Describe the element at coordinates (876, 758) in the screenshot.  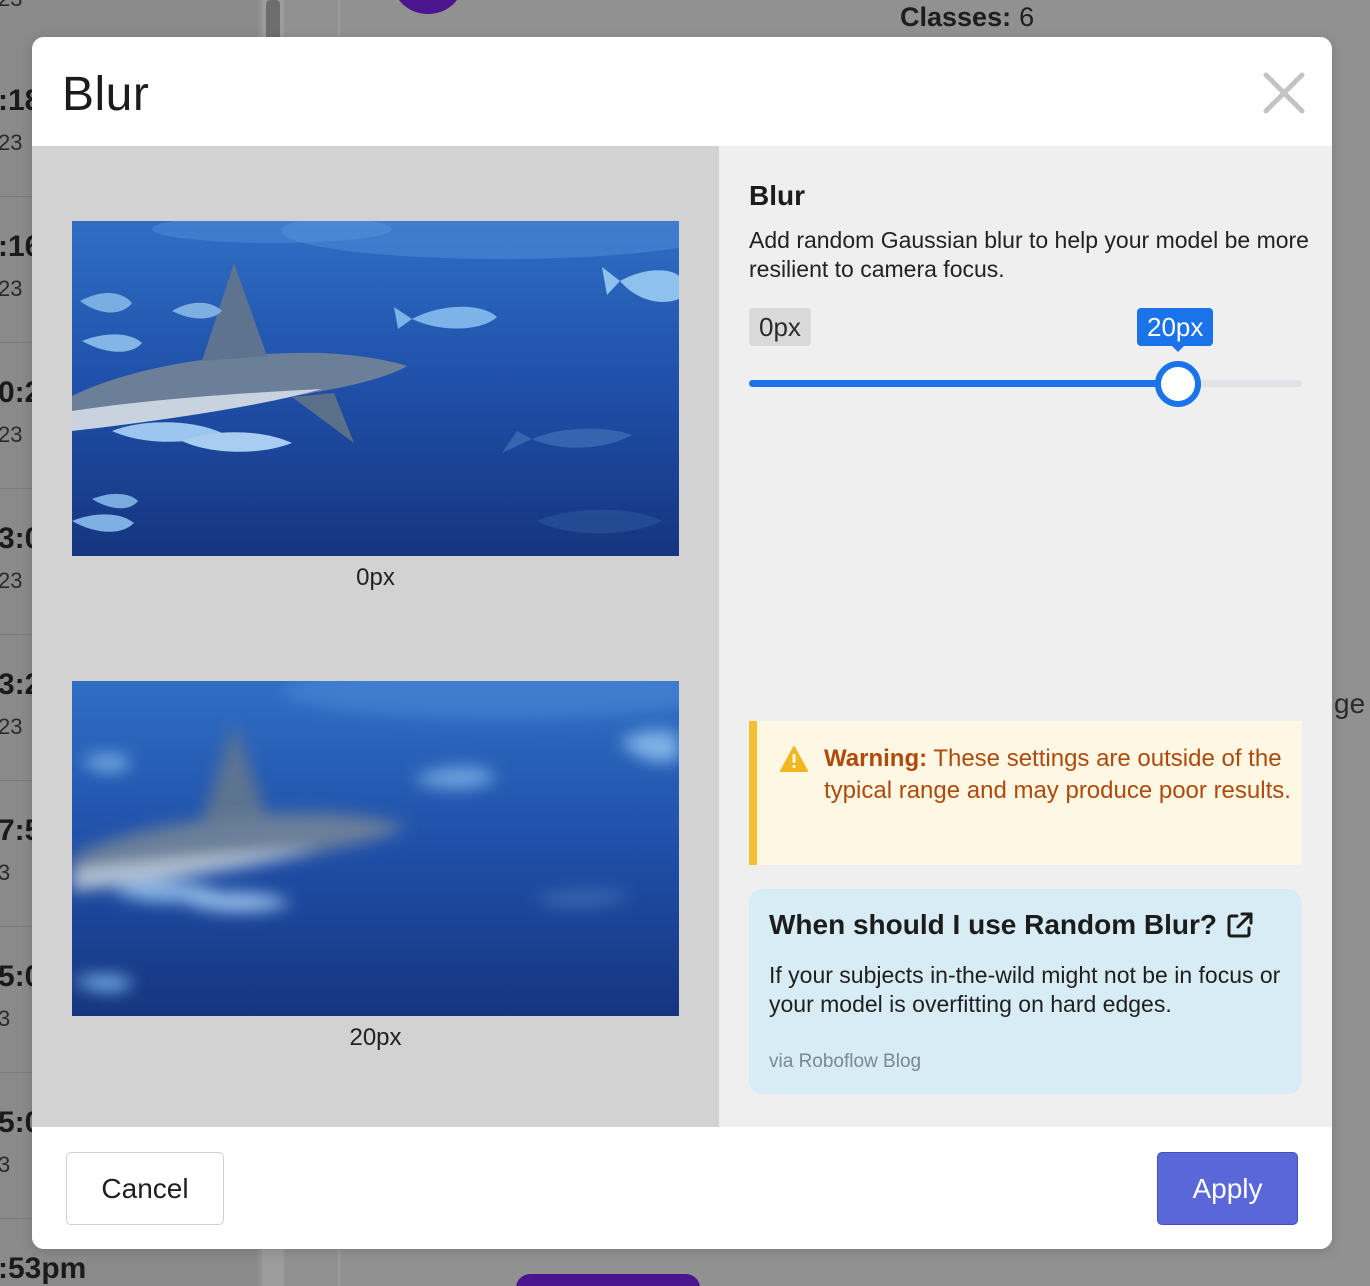
I see `warning-label: Warning:` at that location.